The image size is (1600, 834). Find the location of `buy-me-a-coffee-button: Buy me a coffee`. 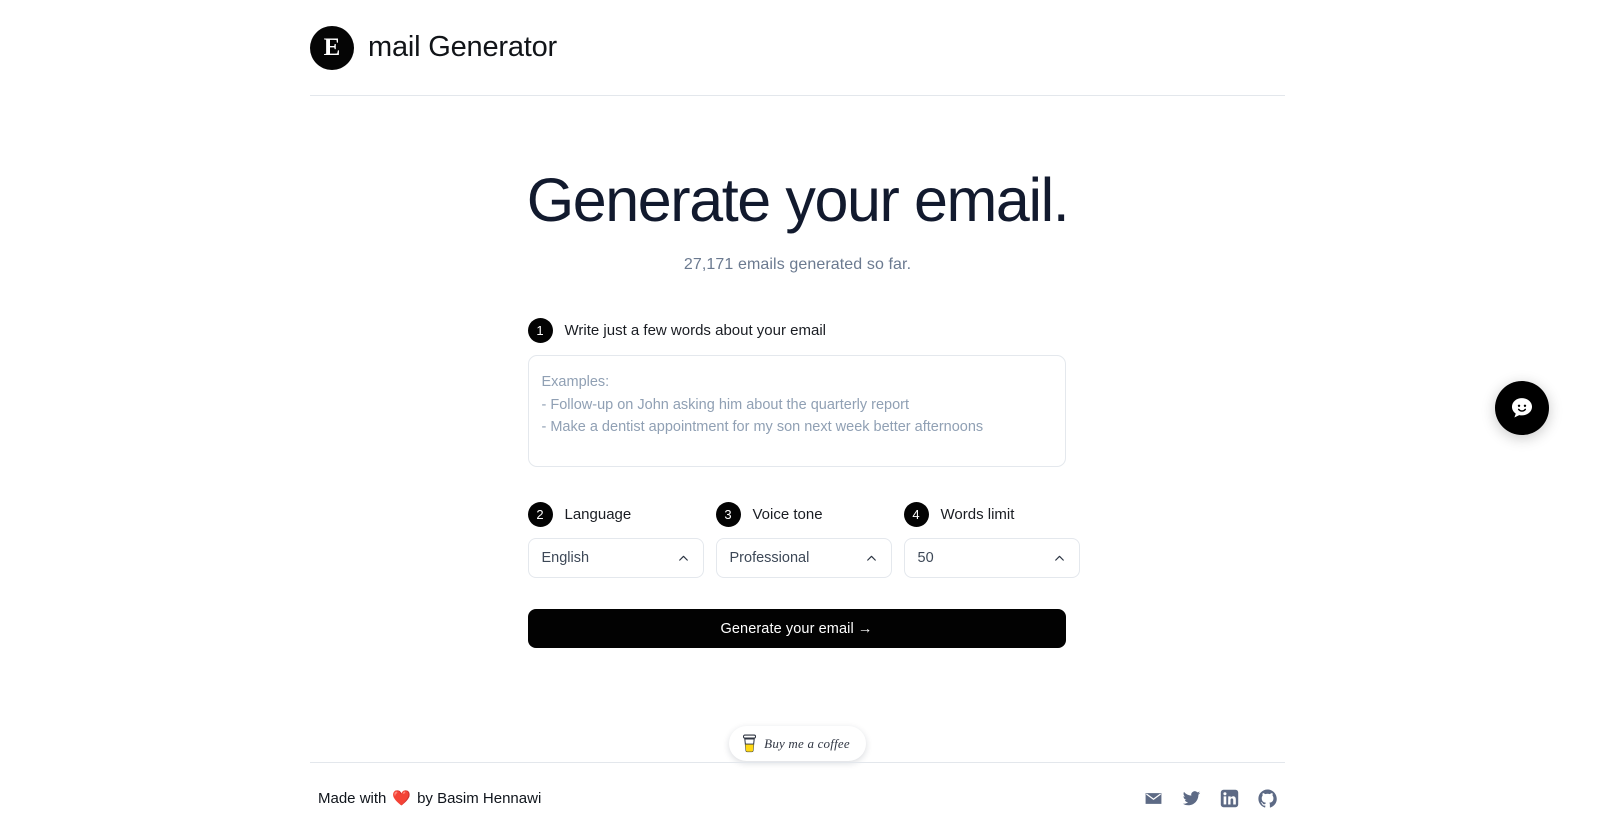

buy-me-a-coffee-button: Buy me a coffee is located at coordinates (797, 744).